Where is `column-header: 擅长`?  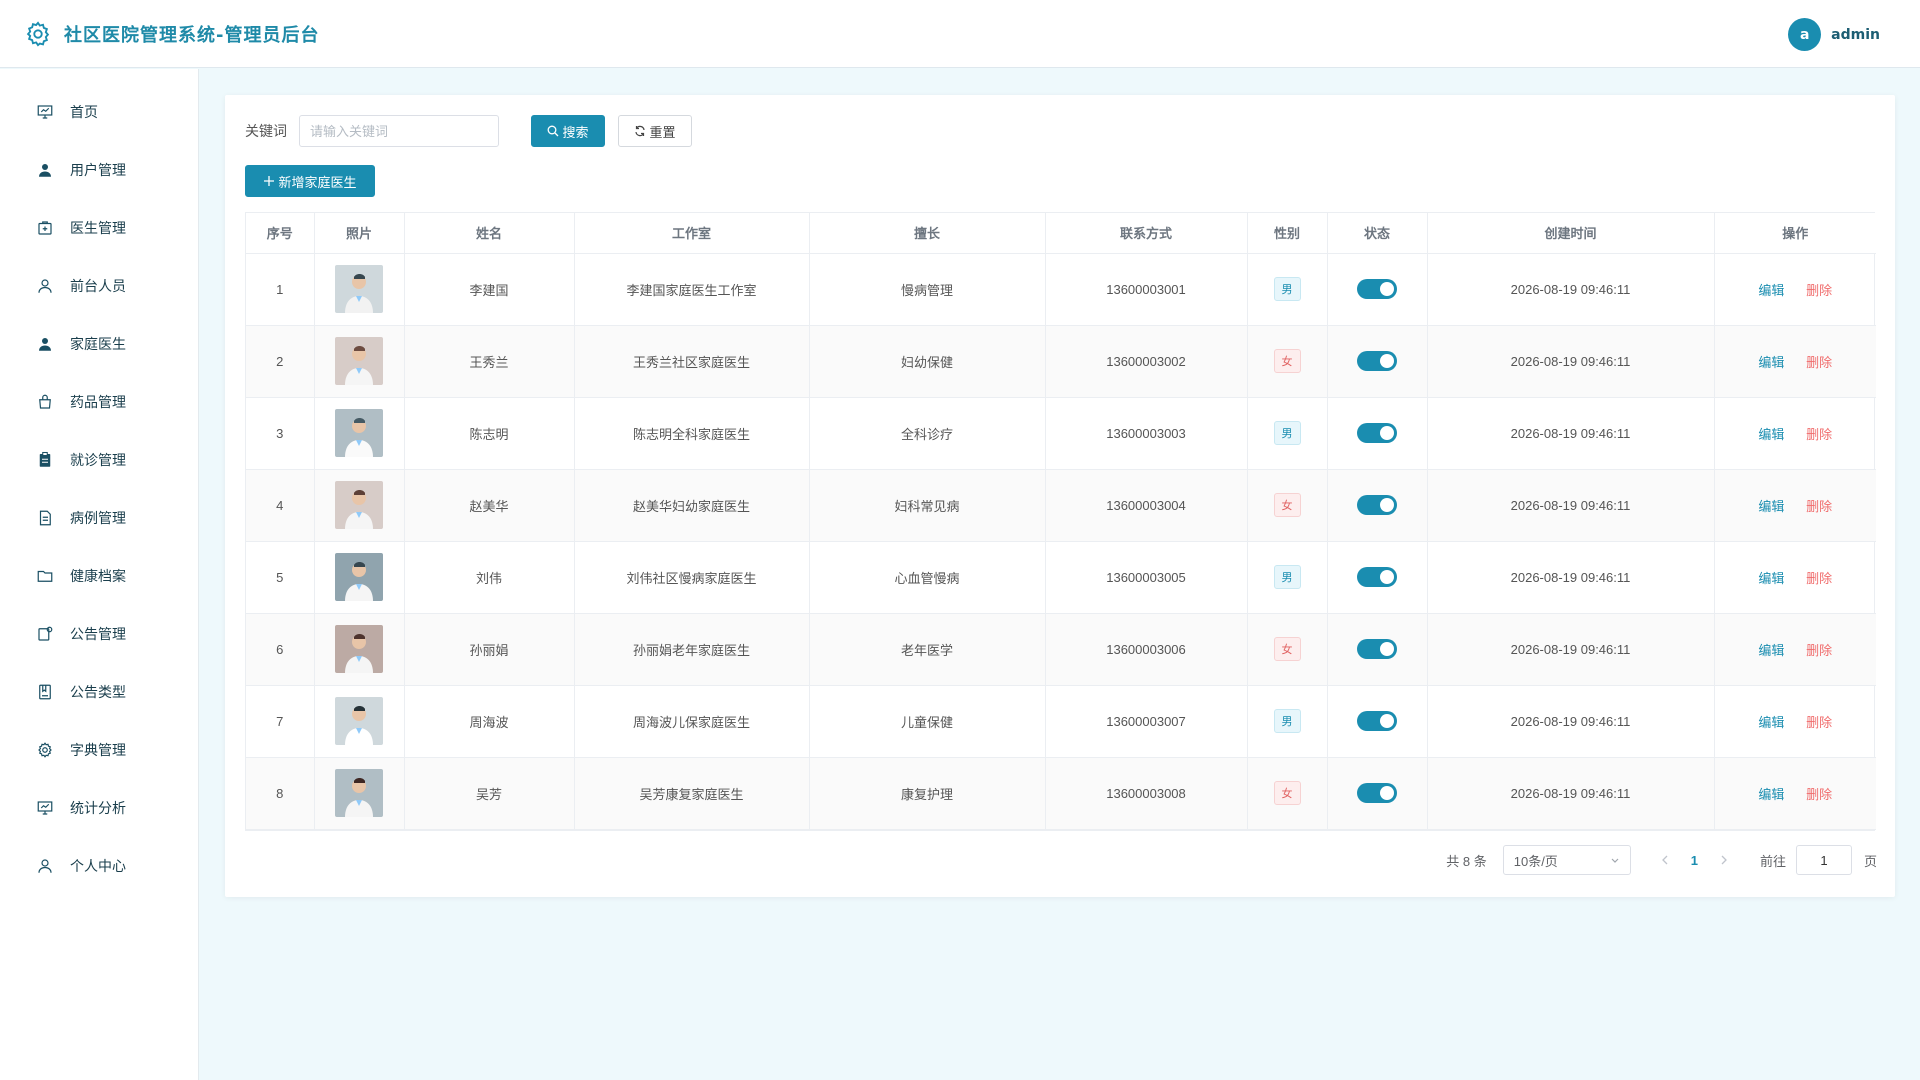 column-header: 擅长 is located at coordinates (927, 233).